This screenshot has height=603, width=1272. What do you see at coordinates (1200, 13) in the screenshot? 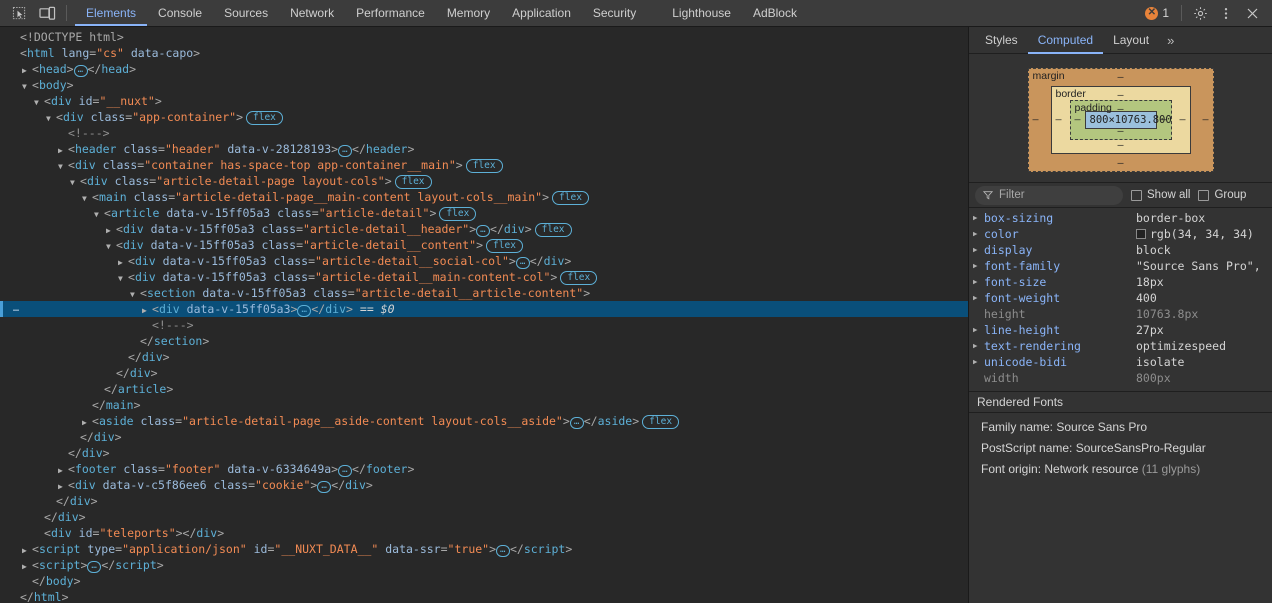
I see `gear-icon` at bounding box center [1200, 13].